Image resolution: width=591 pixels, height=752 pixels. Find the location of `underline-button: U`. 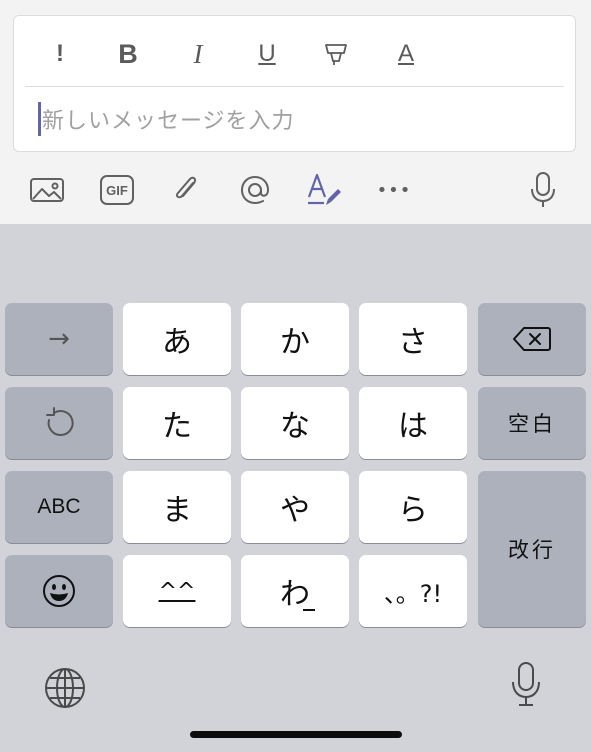

underline-button: U is located at coordinates (267, 54).